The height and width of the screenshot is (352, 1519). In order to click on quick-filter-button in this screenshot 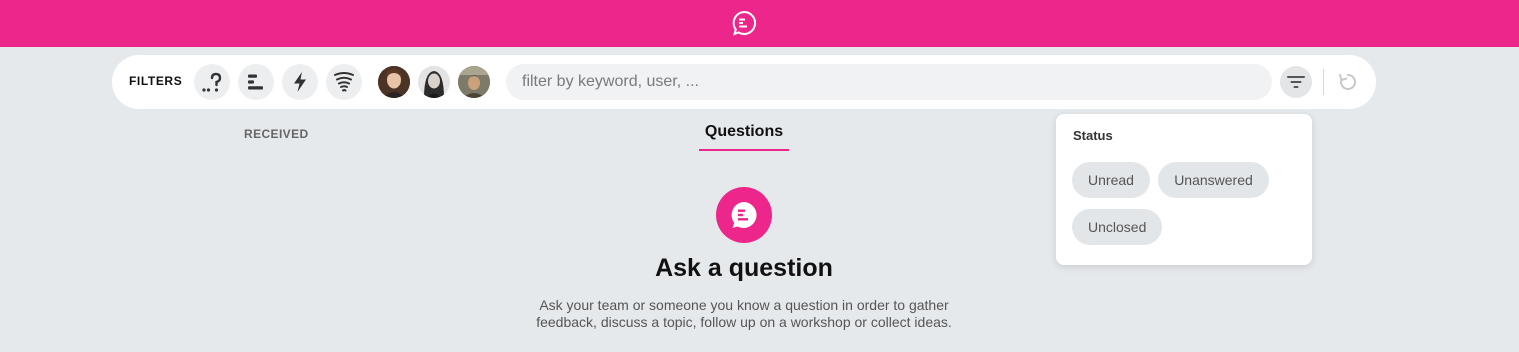, I will do `click(300, 82)`.